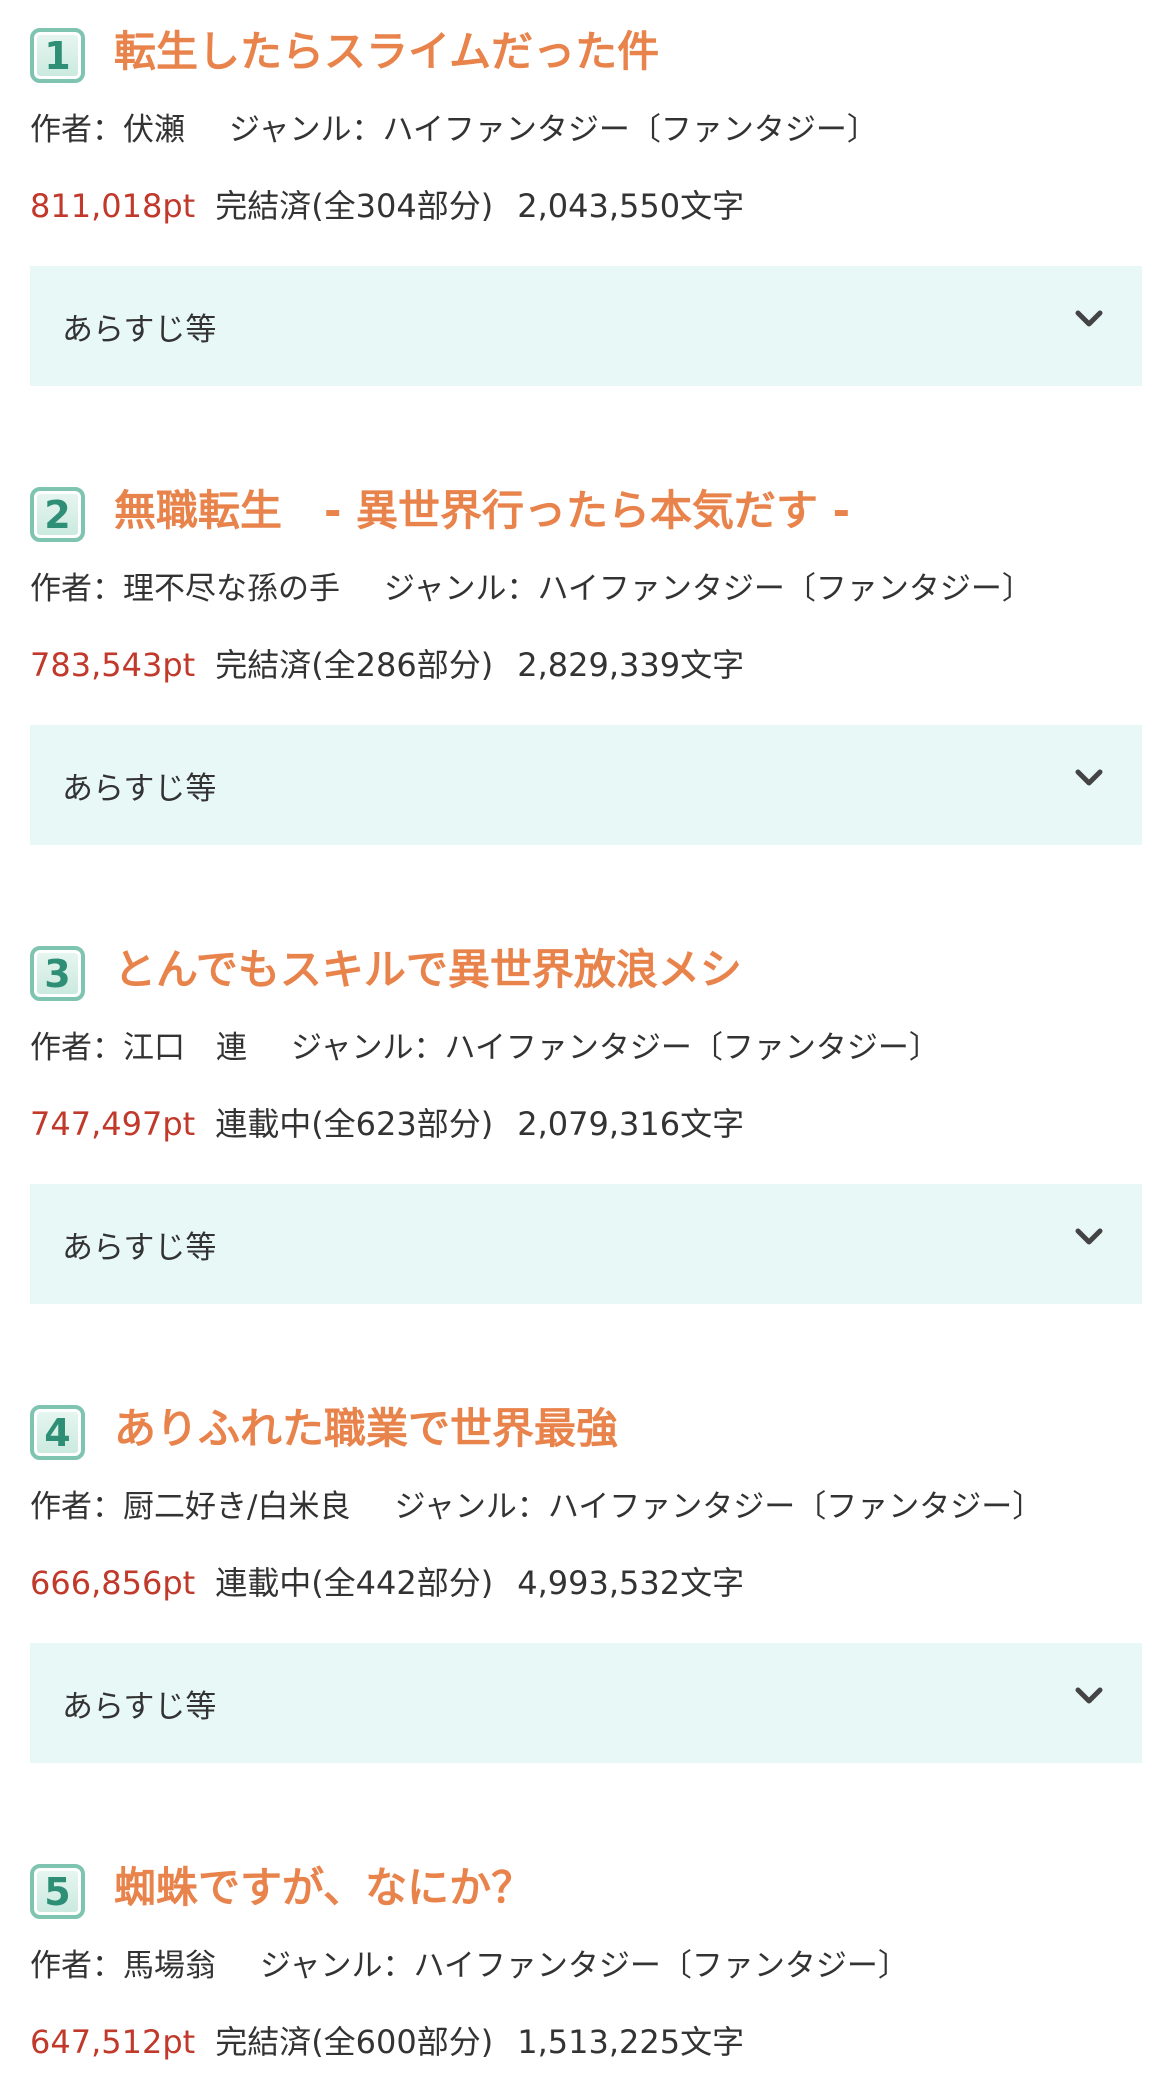 This screenshot has width=1170, height=2097. I want to click on author-name: 理不尽な孫の手, so click(231, 589).